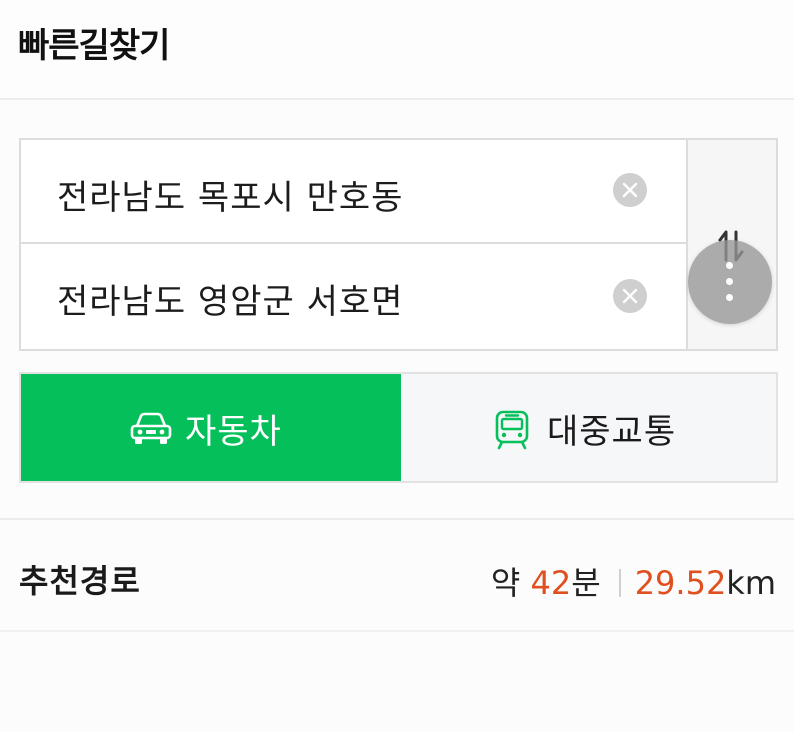 This screenshot has width=794, height=732. I want to click on distance-unit: km, so click(751, 583).